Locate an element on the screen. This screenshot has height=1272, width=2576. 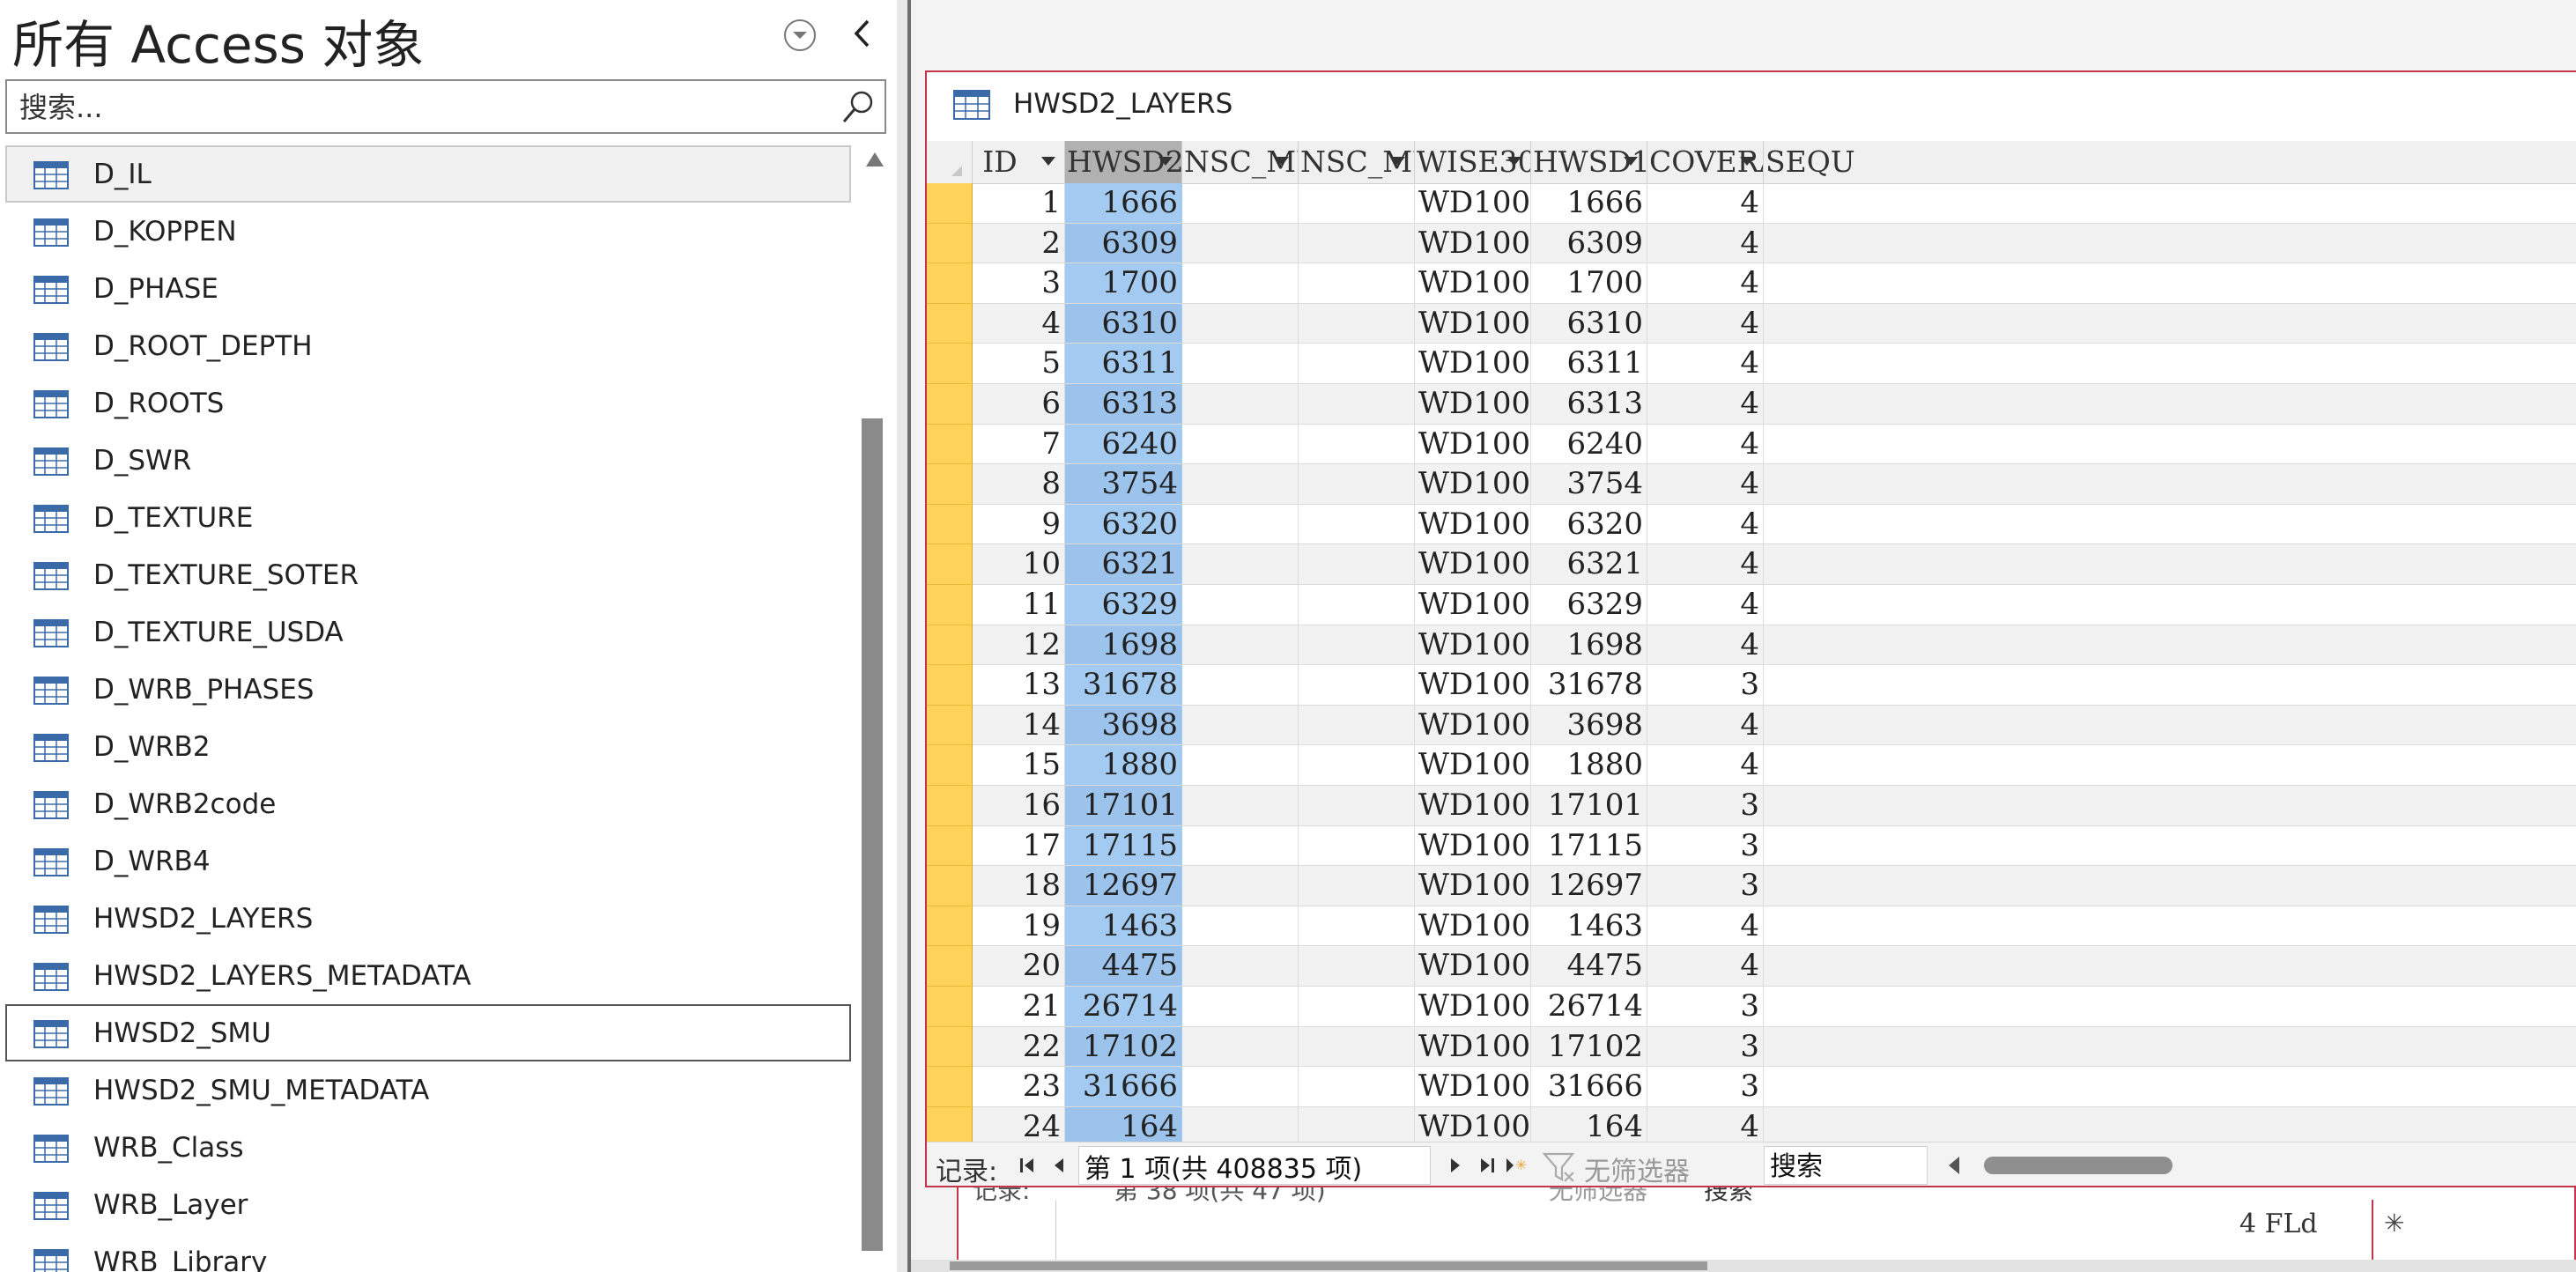
table-cell: WD10001463 is located at coordinates (1473, 927).